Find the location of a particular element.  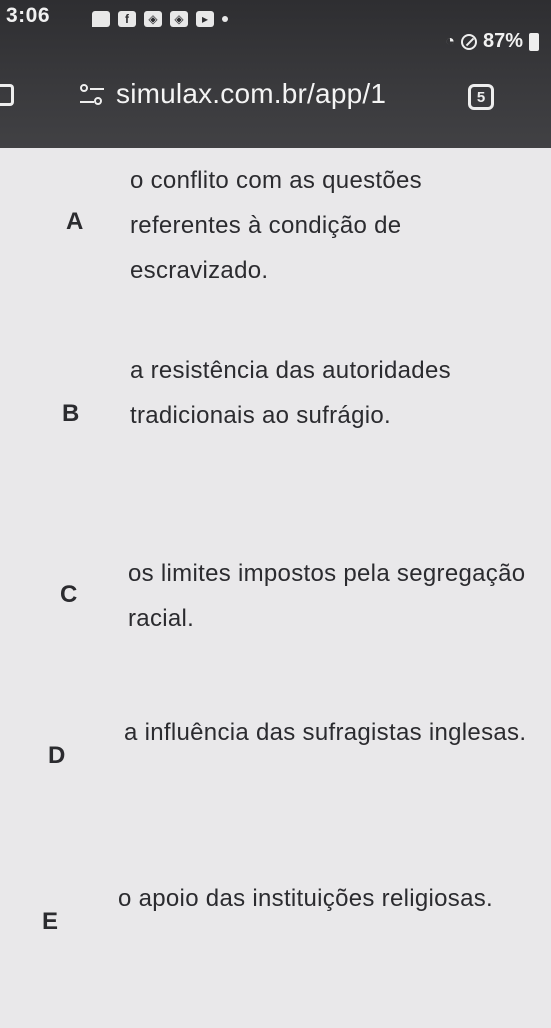

answer-option-d: D a influência das sufragistas inglesas. is located at coordinates (275, 770).